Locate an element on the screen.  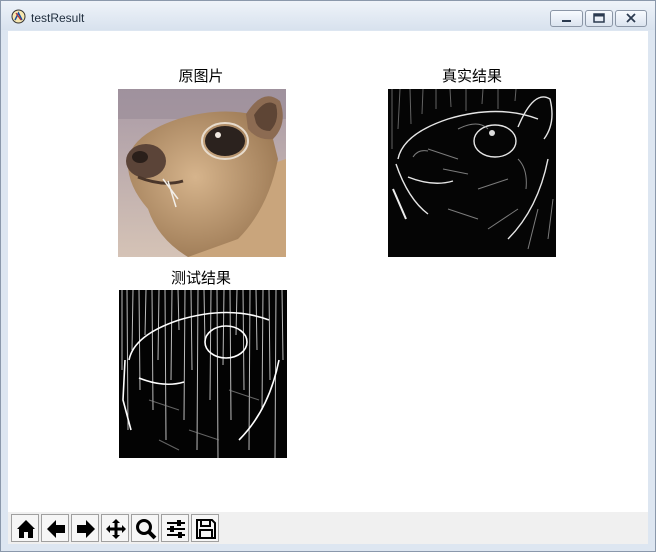
forward-button is located at coordinates (85, 528).